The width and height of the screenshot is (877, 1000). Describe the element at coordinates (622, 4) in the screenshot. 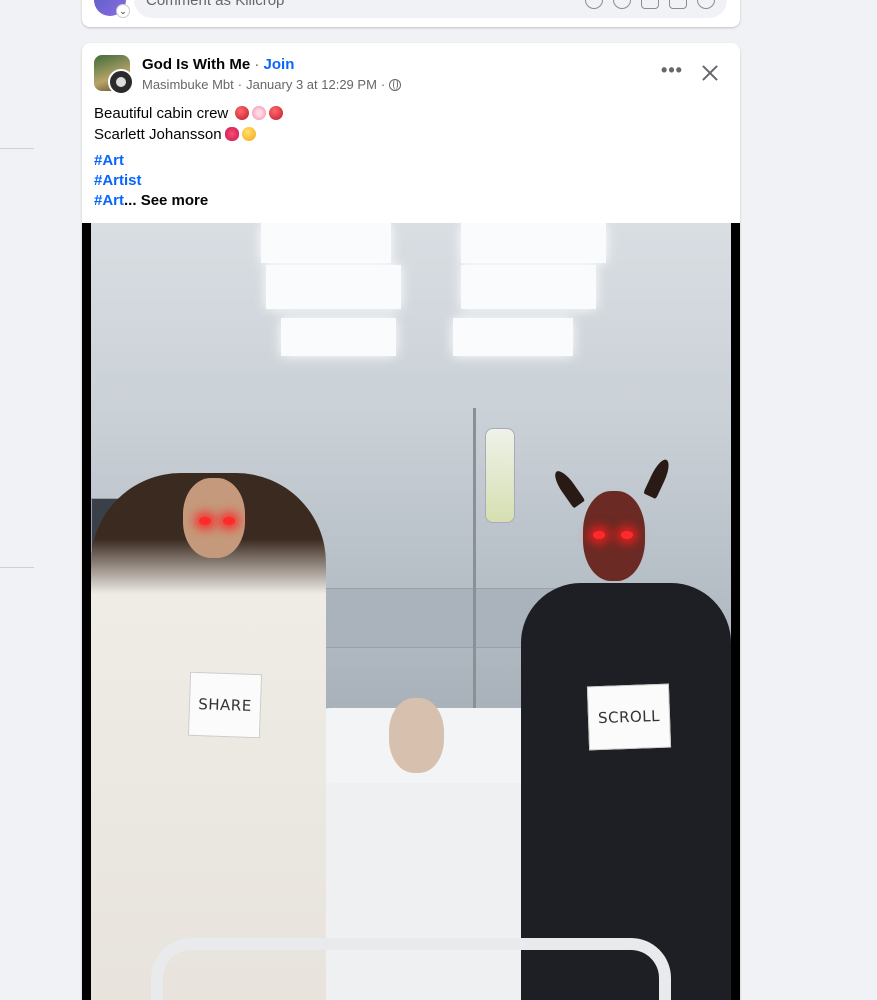

I see `emoji-icon` at that location.